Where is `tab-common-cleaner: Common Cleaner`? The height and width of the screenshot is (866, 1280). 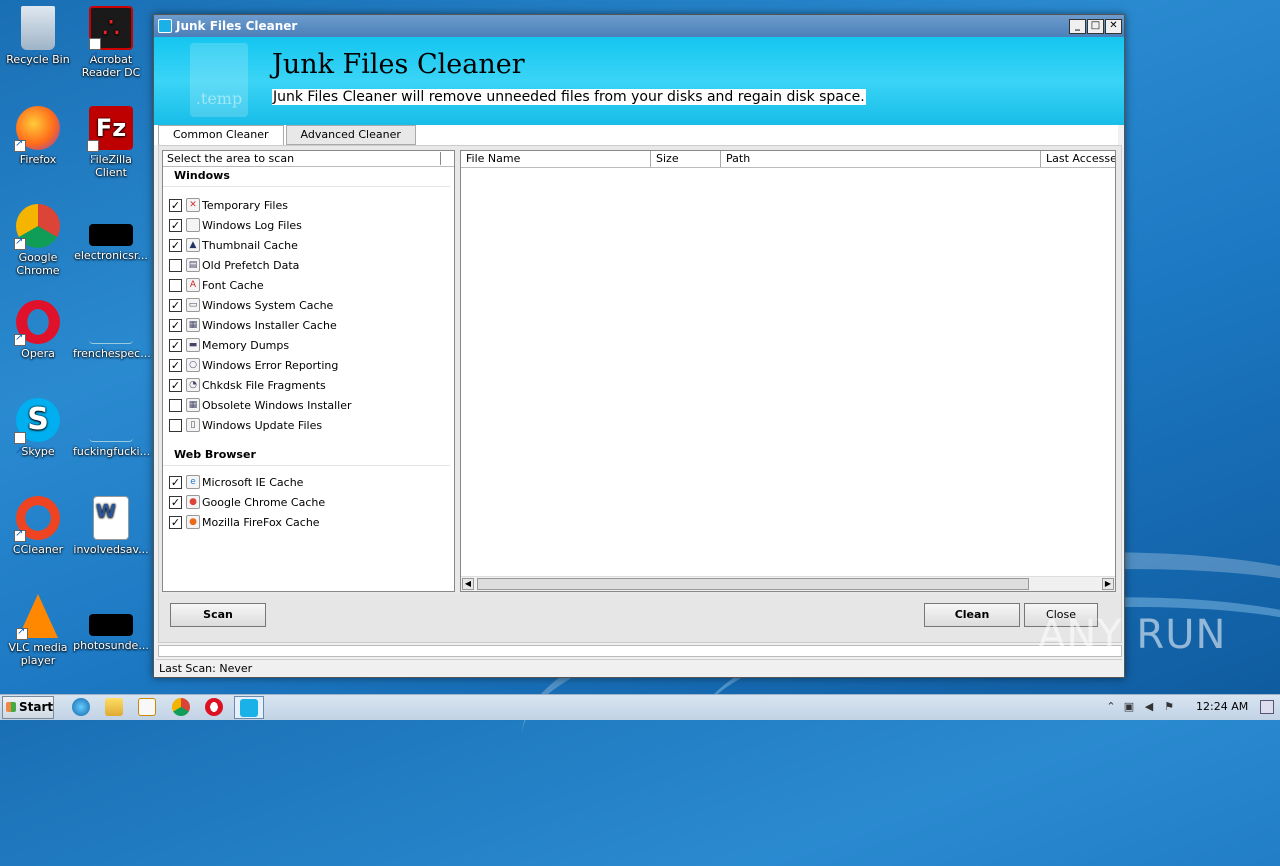 tab-common-cleaner: Common Cleaner is located at coordinates (221, 135).